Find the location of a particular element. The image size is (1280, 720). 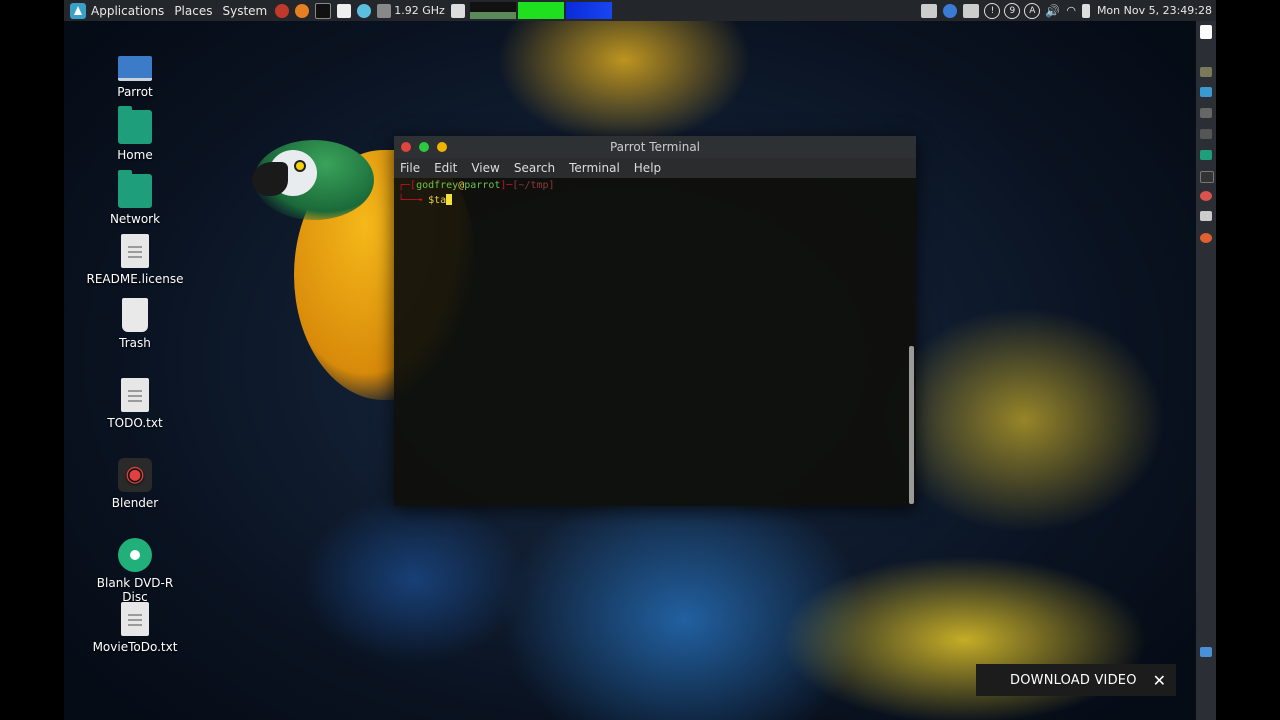

menu-terminal: Terminal is located at coordinates (595, 168).